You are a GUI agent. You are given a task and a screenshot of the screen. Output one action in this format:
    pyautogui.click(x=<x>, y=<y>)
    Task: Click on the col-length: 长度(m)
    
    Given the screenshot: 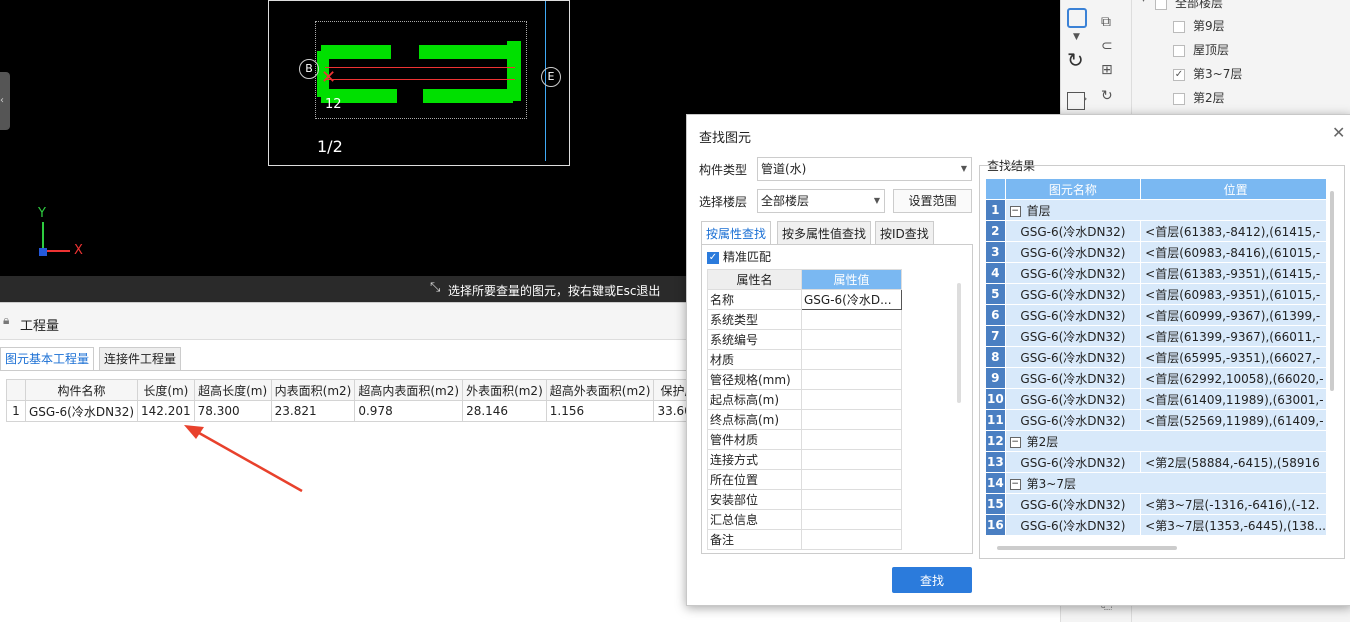 What is the action you would take?
    pyautogui.click(x=166, y=390)
    